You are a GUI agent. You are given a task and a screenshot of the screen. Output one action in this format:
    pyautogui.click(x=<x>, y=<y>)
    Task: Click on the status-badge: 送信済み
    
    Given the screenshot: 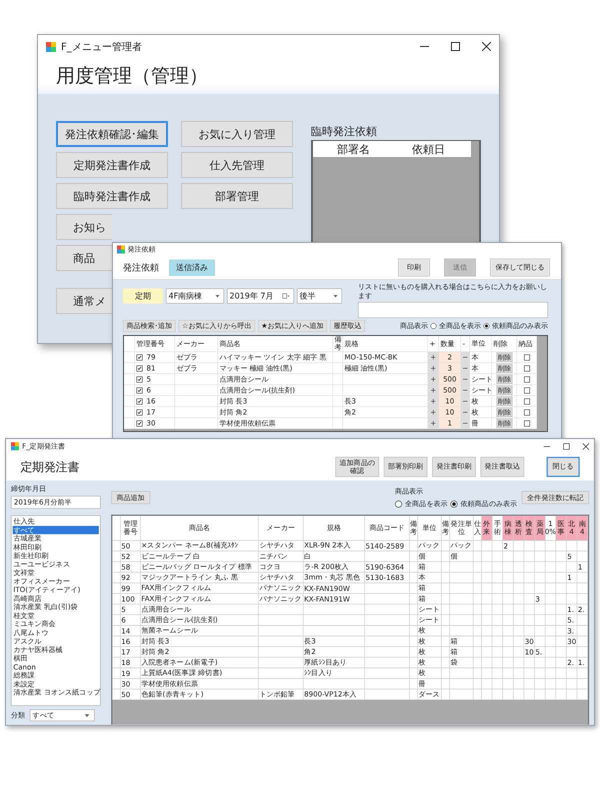 What is the action you would take?
    pyautogui.click(x=192, y=267)
    